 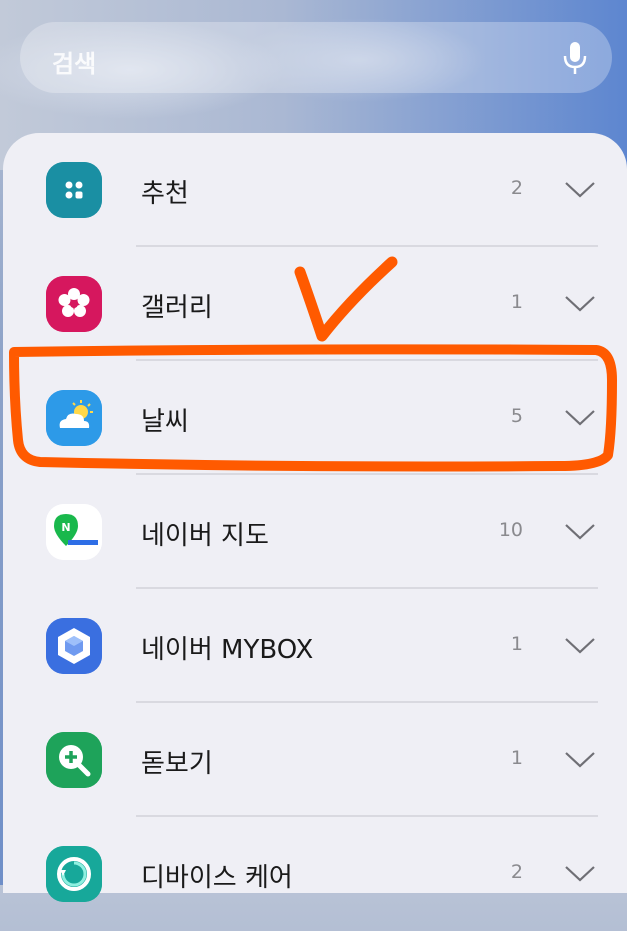 I want to click on magnifier-plus-icon, so click(x=74, y=760).